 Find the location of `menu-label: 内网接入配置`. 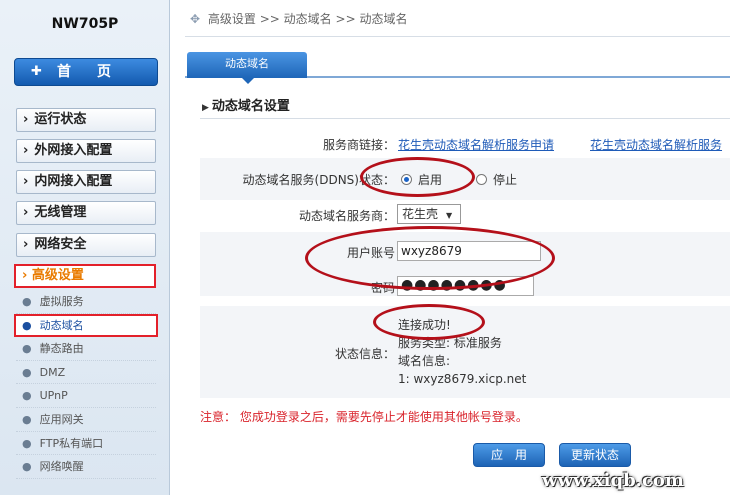

menu-label: 内网接入配置 is located at coordinates (73, 181).